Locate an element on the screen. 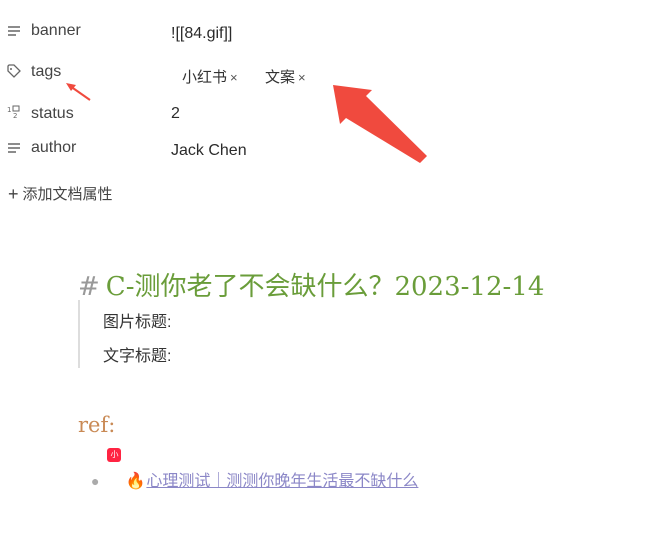 This screenshot has height=552, width=645. annotation-arrows is located at coordinates (246, 123).